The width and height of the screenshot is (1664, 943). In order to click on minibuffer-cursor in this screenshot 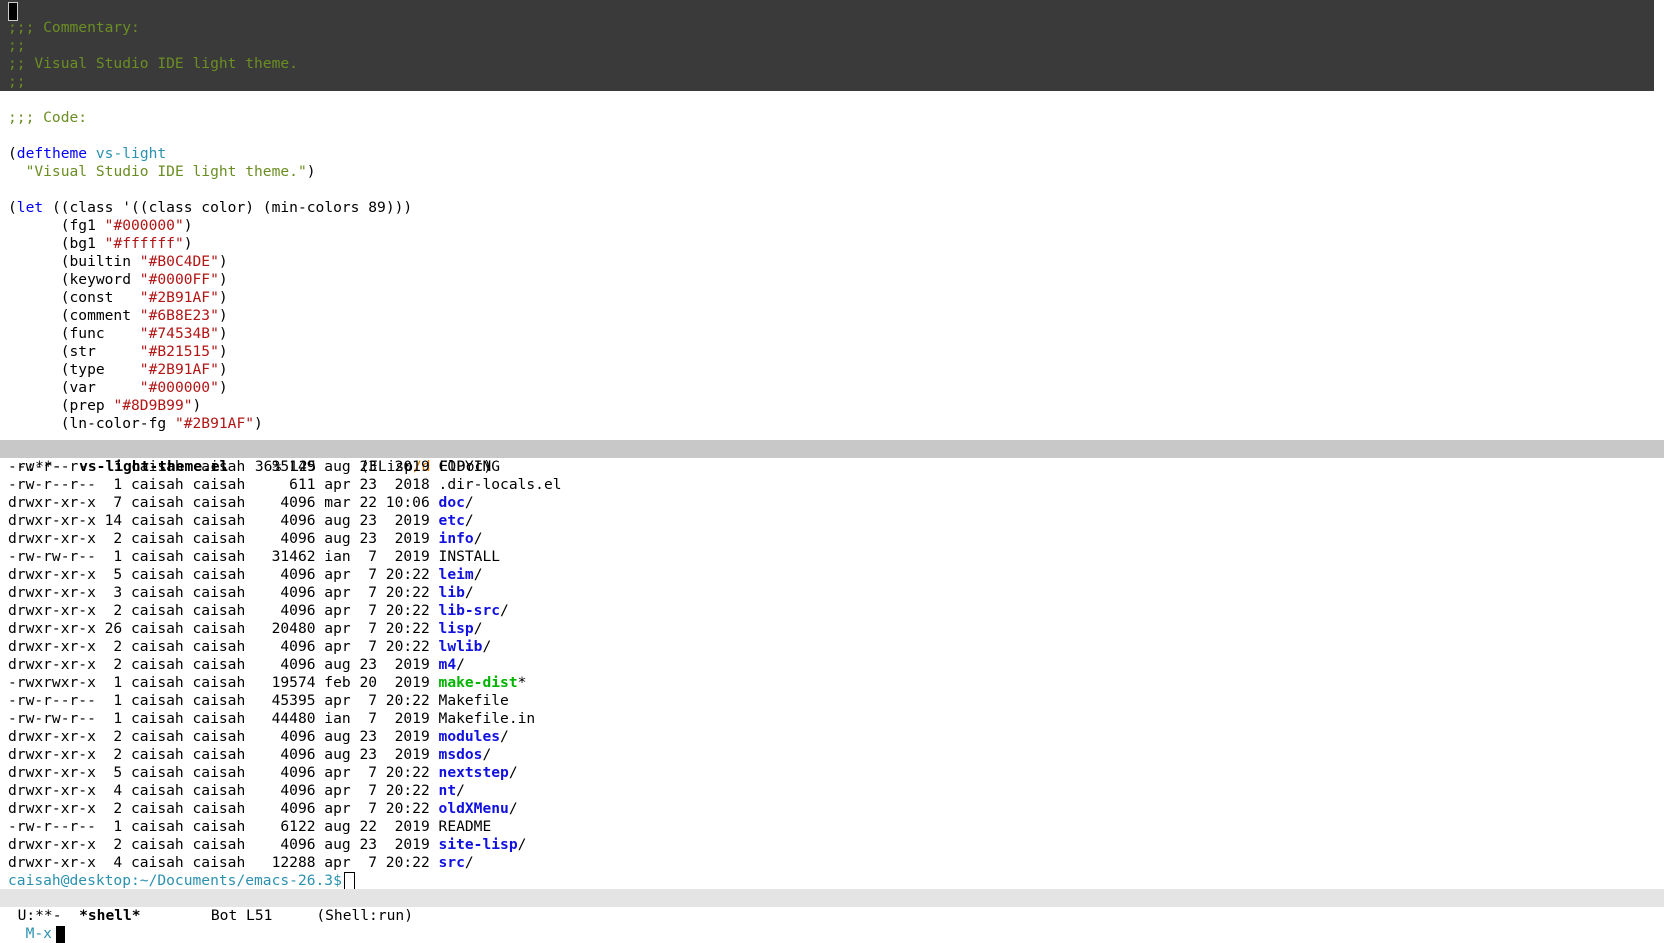, I will do `click(60, 934)`.